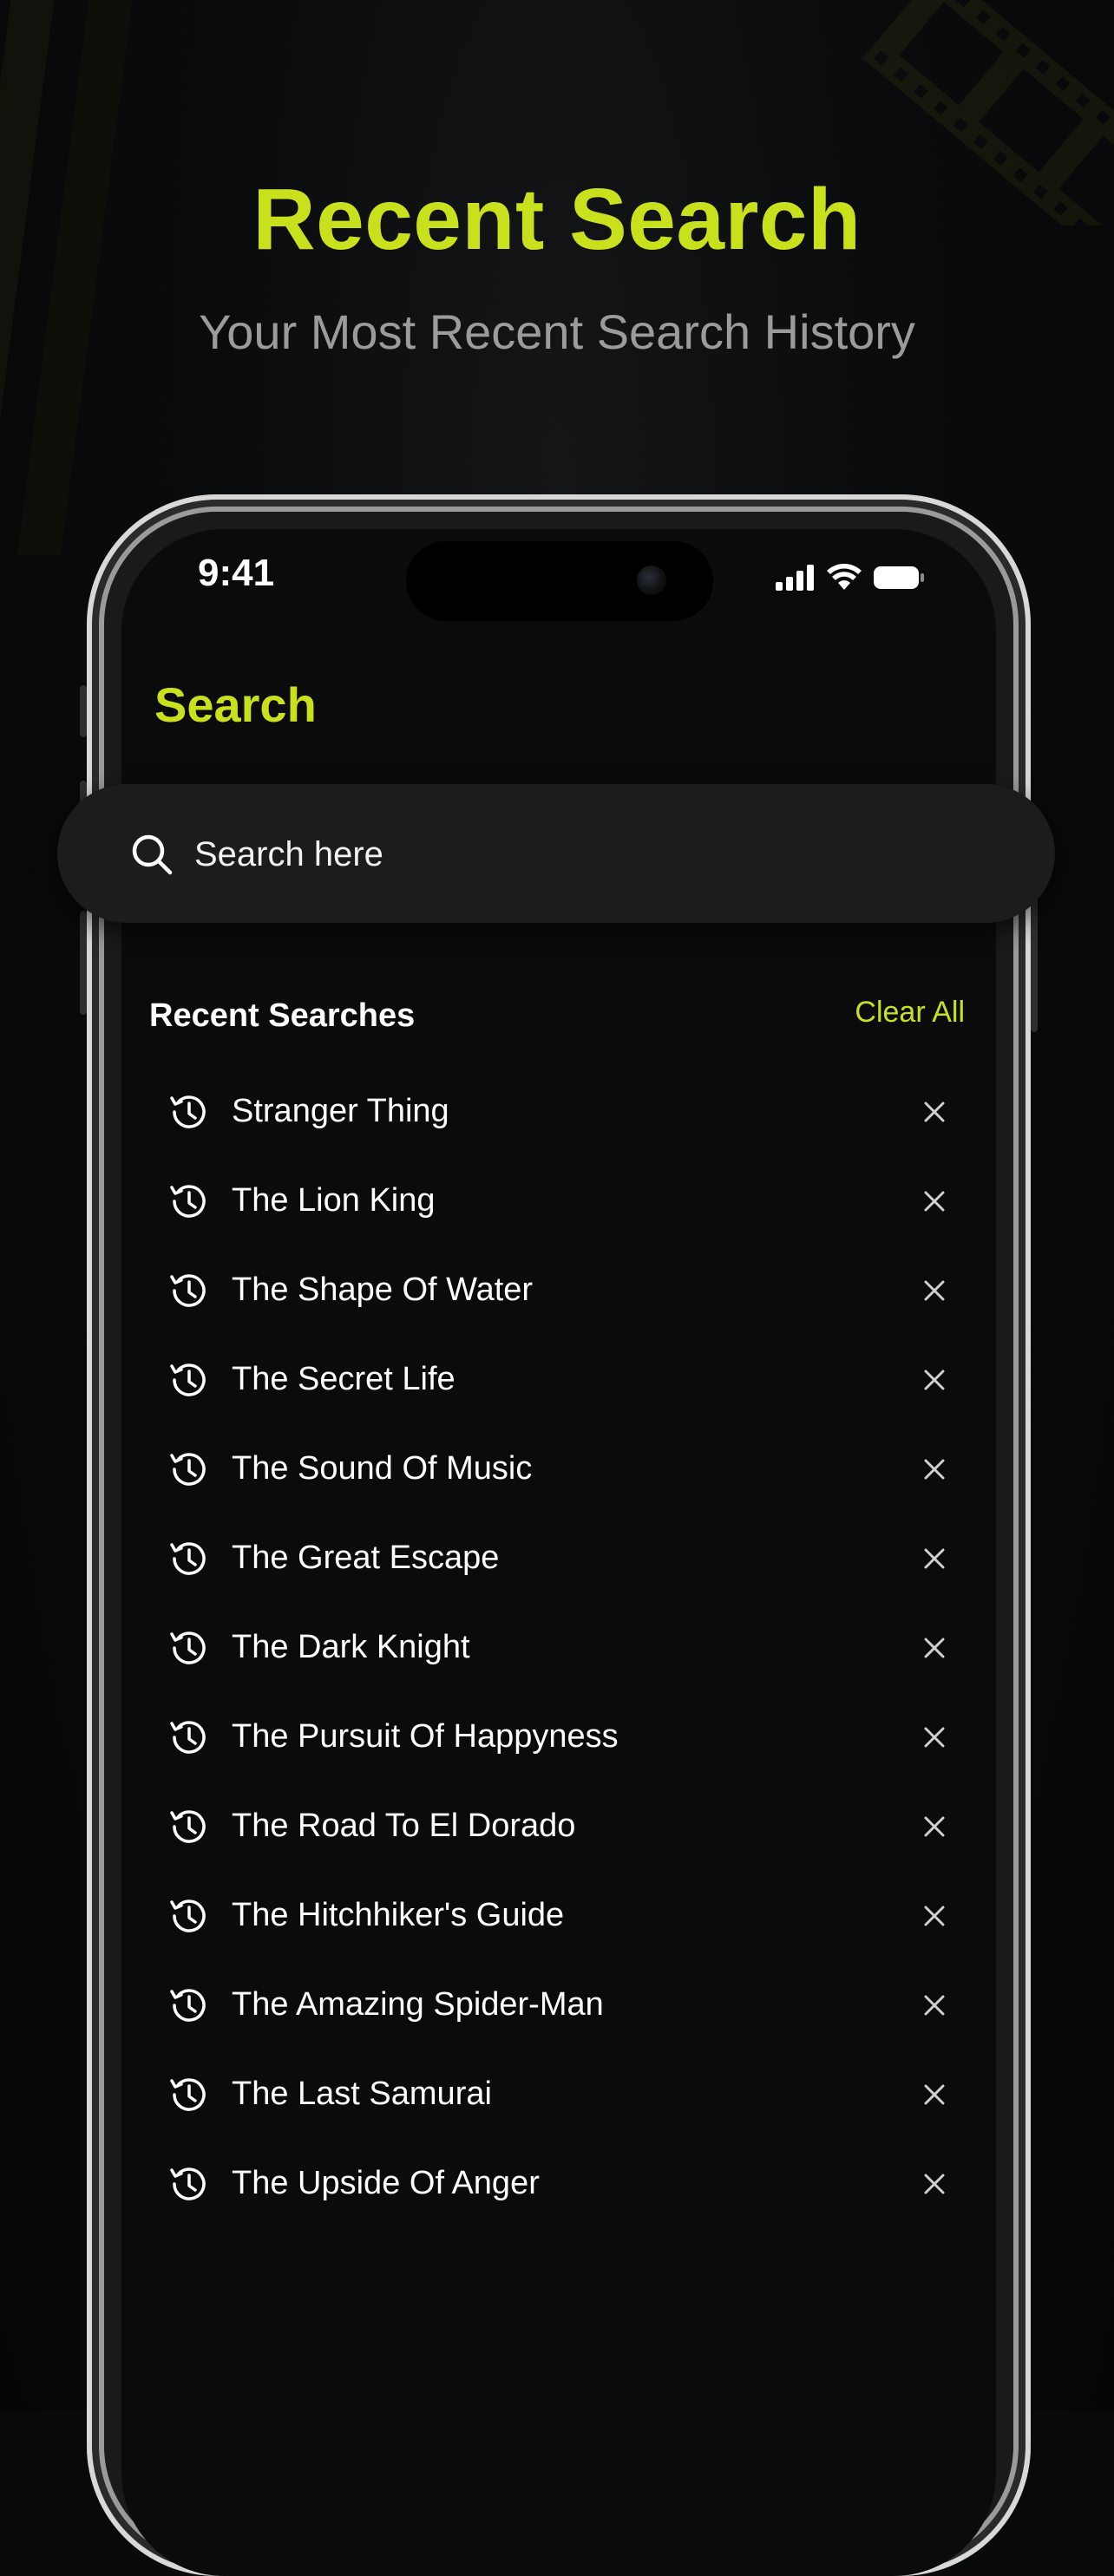 The height and width of the screenshot is (2576, 1114). What do you see at coordinates (366, 1558) in the screenshot?
I see `recent-search-label: The Great Escape` at bounding box center [366, 1558].